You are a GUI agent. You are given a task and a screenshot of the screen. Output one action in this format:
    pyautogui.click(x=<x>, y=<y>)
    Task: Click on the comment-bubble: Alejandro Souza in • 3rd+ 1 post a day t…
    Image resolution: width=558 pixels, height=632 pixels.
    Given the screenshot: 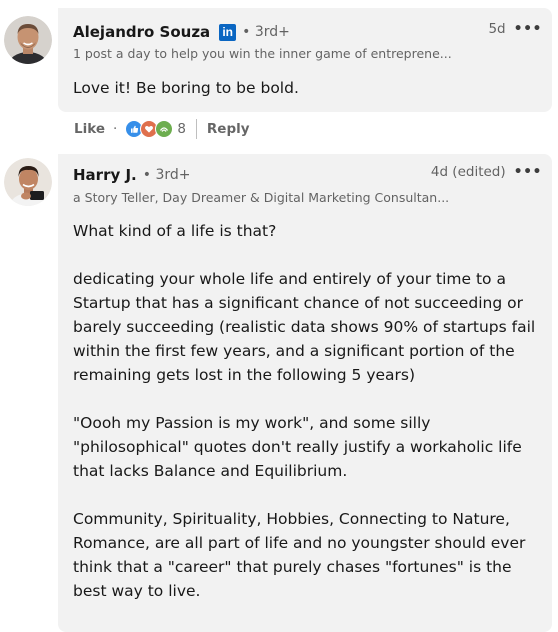 What is the action you would take?
    pyautogui.click(x=305, y=60)
    